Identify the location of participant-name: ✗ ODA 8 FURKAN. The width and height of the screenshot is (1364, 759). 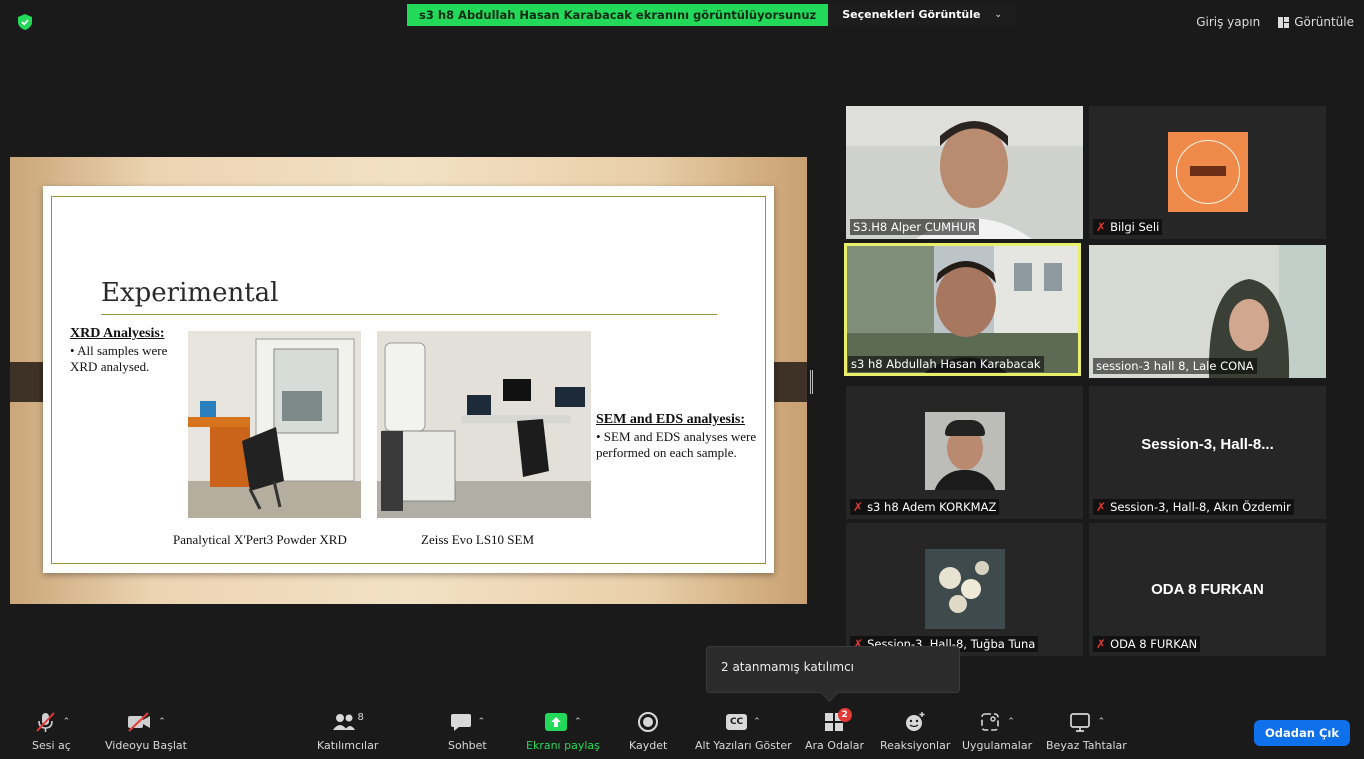
(1147, 644).